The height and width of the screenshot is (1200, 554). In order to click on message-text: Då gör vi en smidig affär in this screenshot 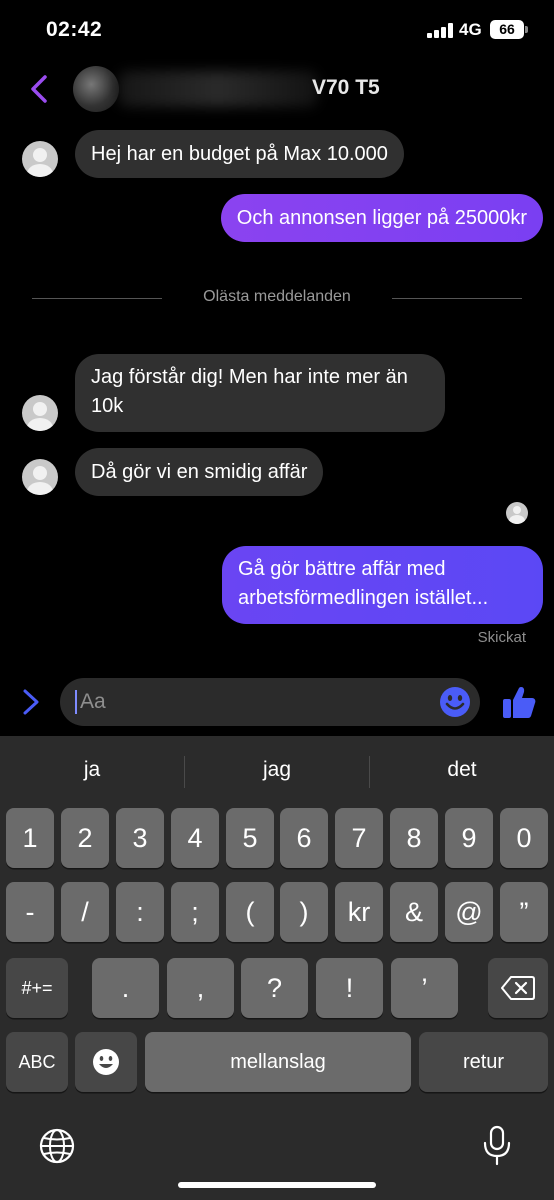, I will do `click(199, 472)`.